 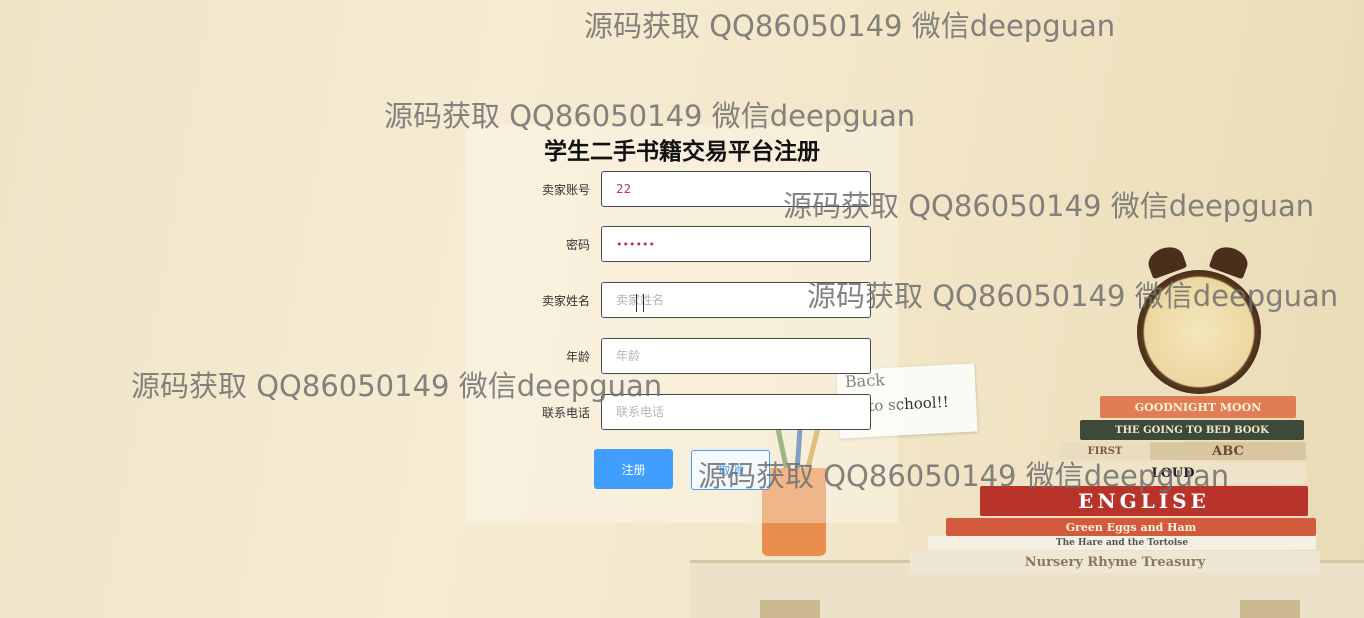 What do you see at coordinates (1122, 543) in the screenshot?
I see `book-spine: The Hare and the Tortoise` at bounding box center [1122, 543].